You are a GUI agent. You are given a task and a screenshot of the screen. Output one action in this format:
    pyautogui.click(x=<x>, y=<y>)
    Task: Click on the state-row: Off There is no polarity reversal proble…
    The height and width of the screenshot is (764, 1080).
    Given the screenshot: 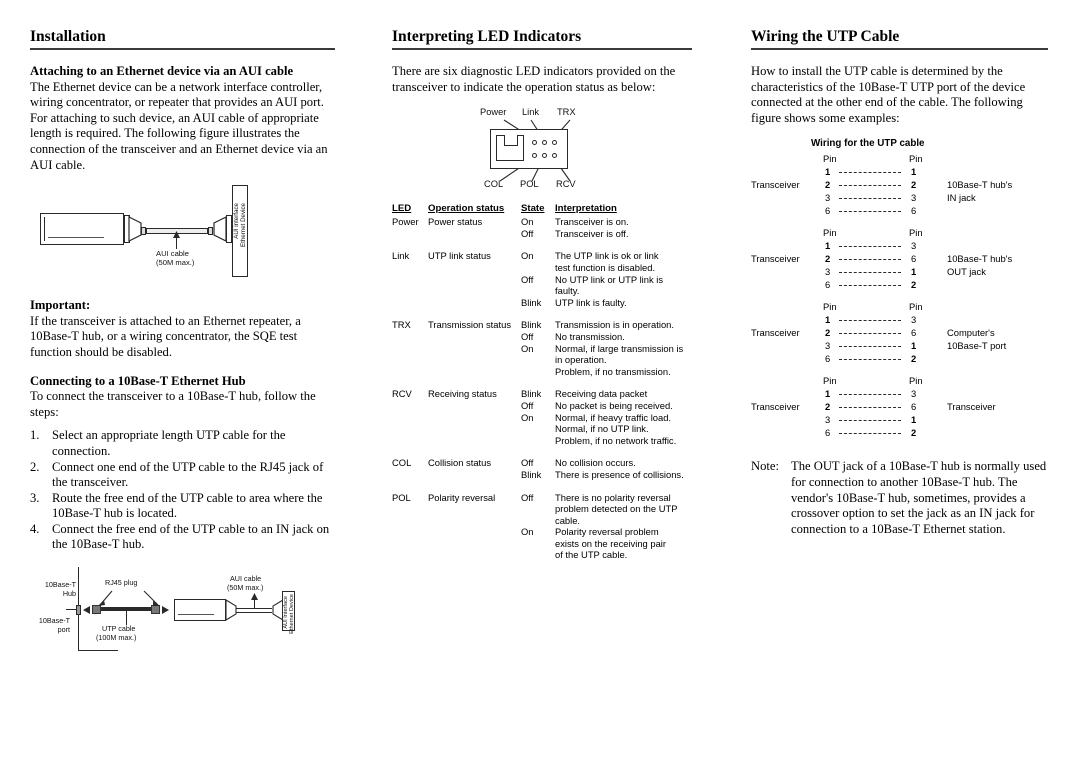 What is the action you would take?
    pyautogui.click(x=544, y=509)
    